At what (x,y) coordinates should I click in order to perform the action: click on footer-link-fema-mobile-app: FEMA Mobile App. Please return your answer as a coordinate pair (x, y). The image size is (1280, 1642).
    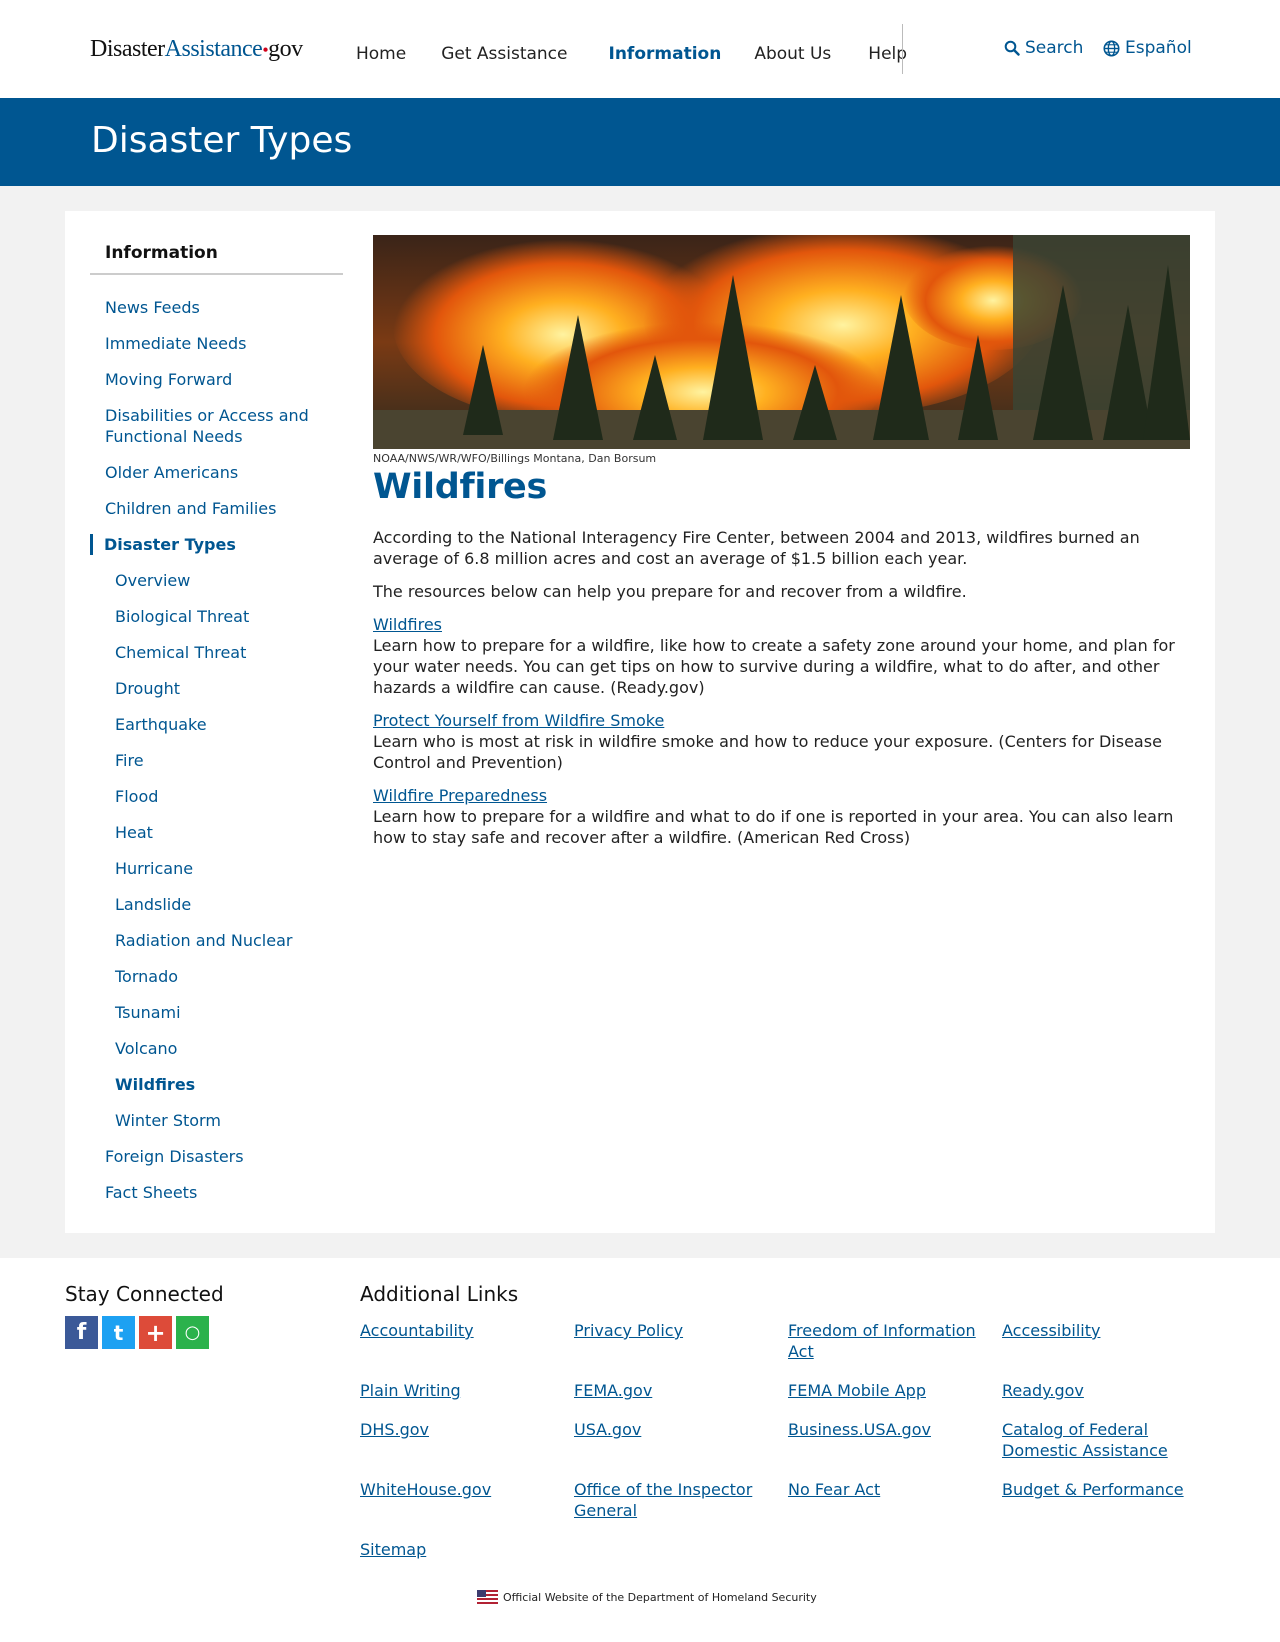
    Looking at the image, I should click on (895, 1390).